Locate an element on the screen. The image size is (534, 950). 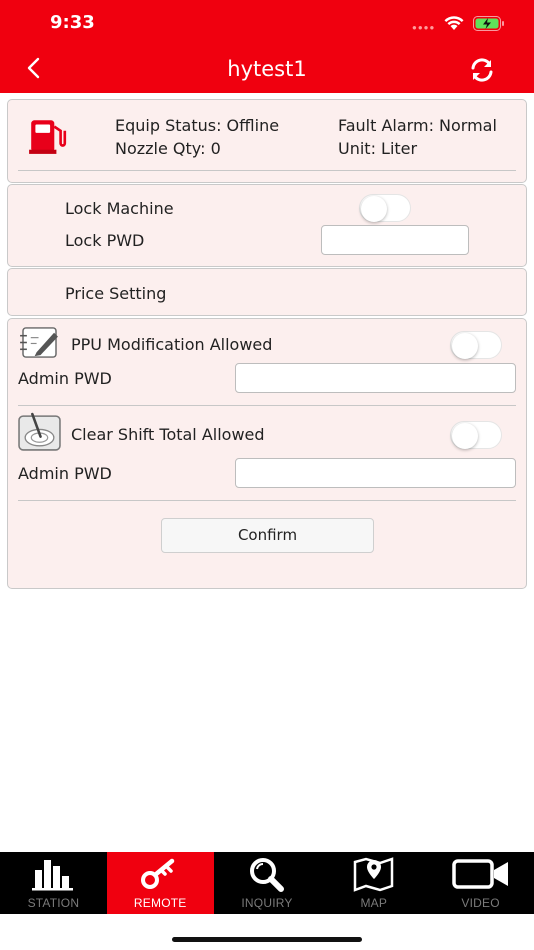
ppu-modification-label: PPU Modification Allowed is located at coordinates (172, 344).